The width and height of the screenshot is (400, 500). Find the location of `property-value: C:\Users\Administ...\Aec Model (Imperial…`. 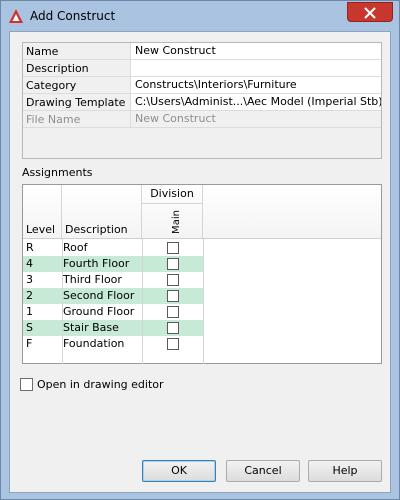

property-value: C:\Users\Administ...\Aec Model (Imperial… is located at coordinates (255, 102).